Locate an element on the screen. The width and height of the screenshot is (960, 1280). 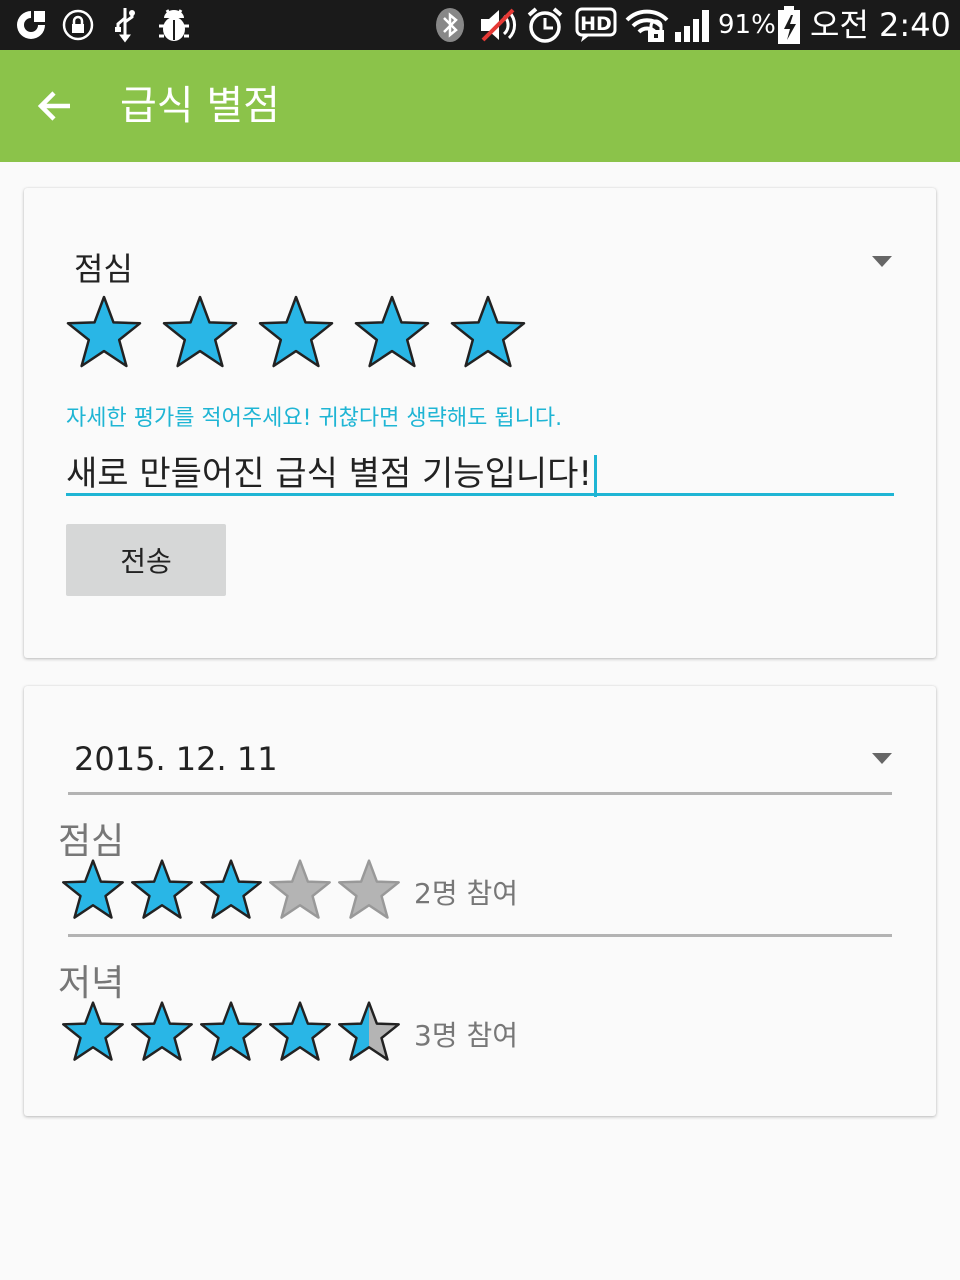
page-title: 급식 별점 is located at coordinates (200, 106).